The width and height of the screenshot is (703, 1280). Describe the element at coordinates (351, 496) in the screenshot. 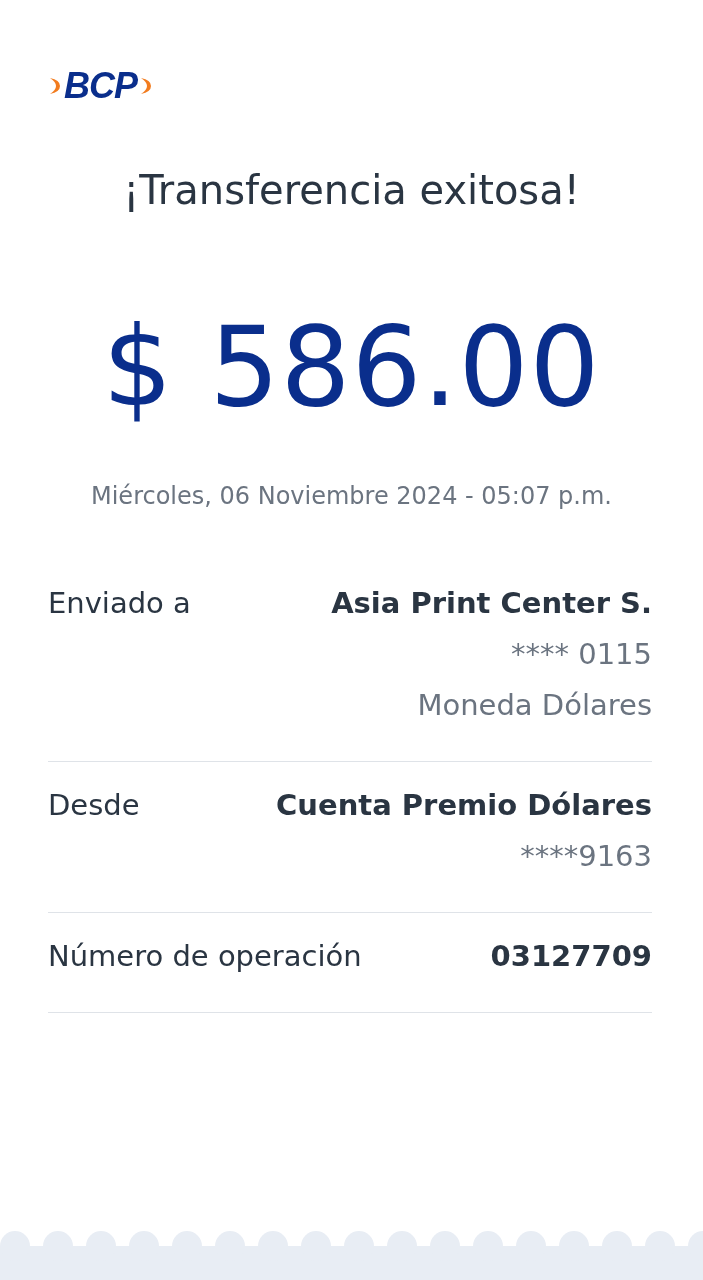

I see `date-text: Miércoles, 06 Noviembre 2024 - 05:07 p.m.` at that location.